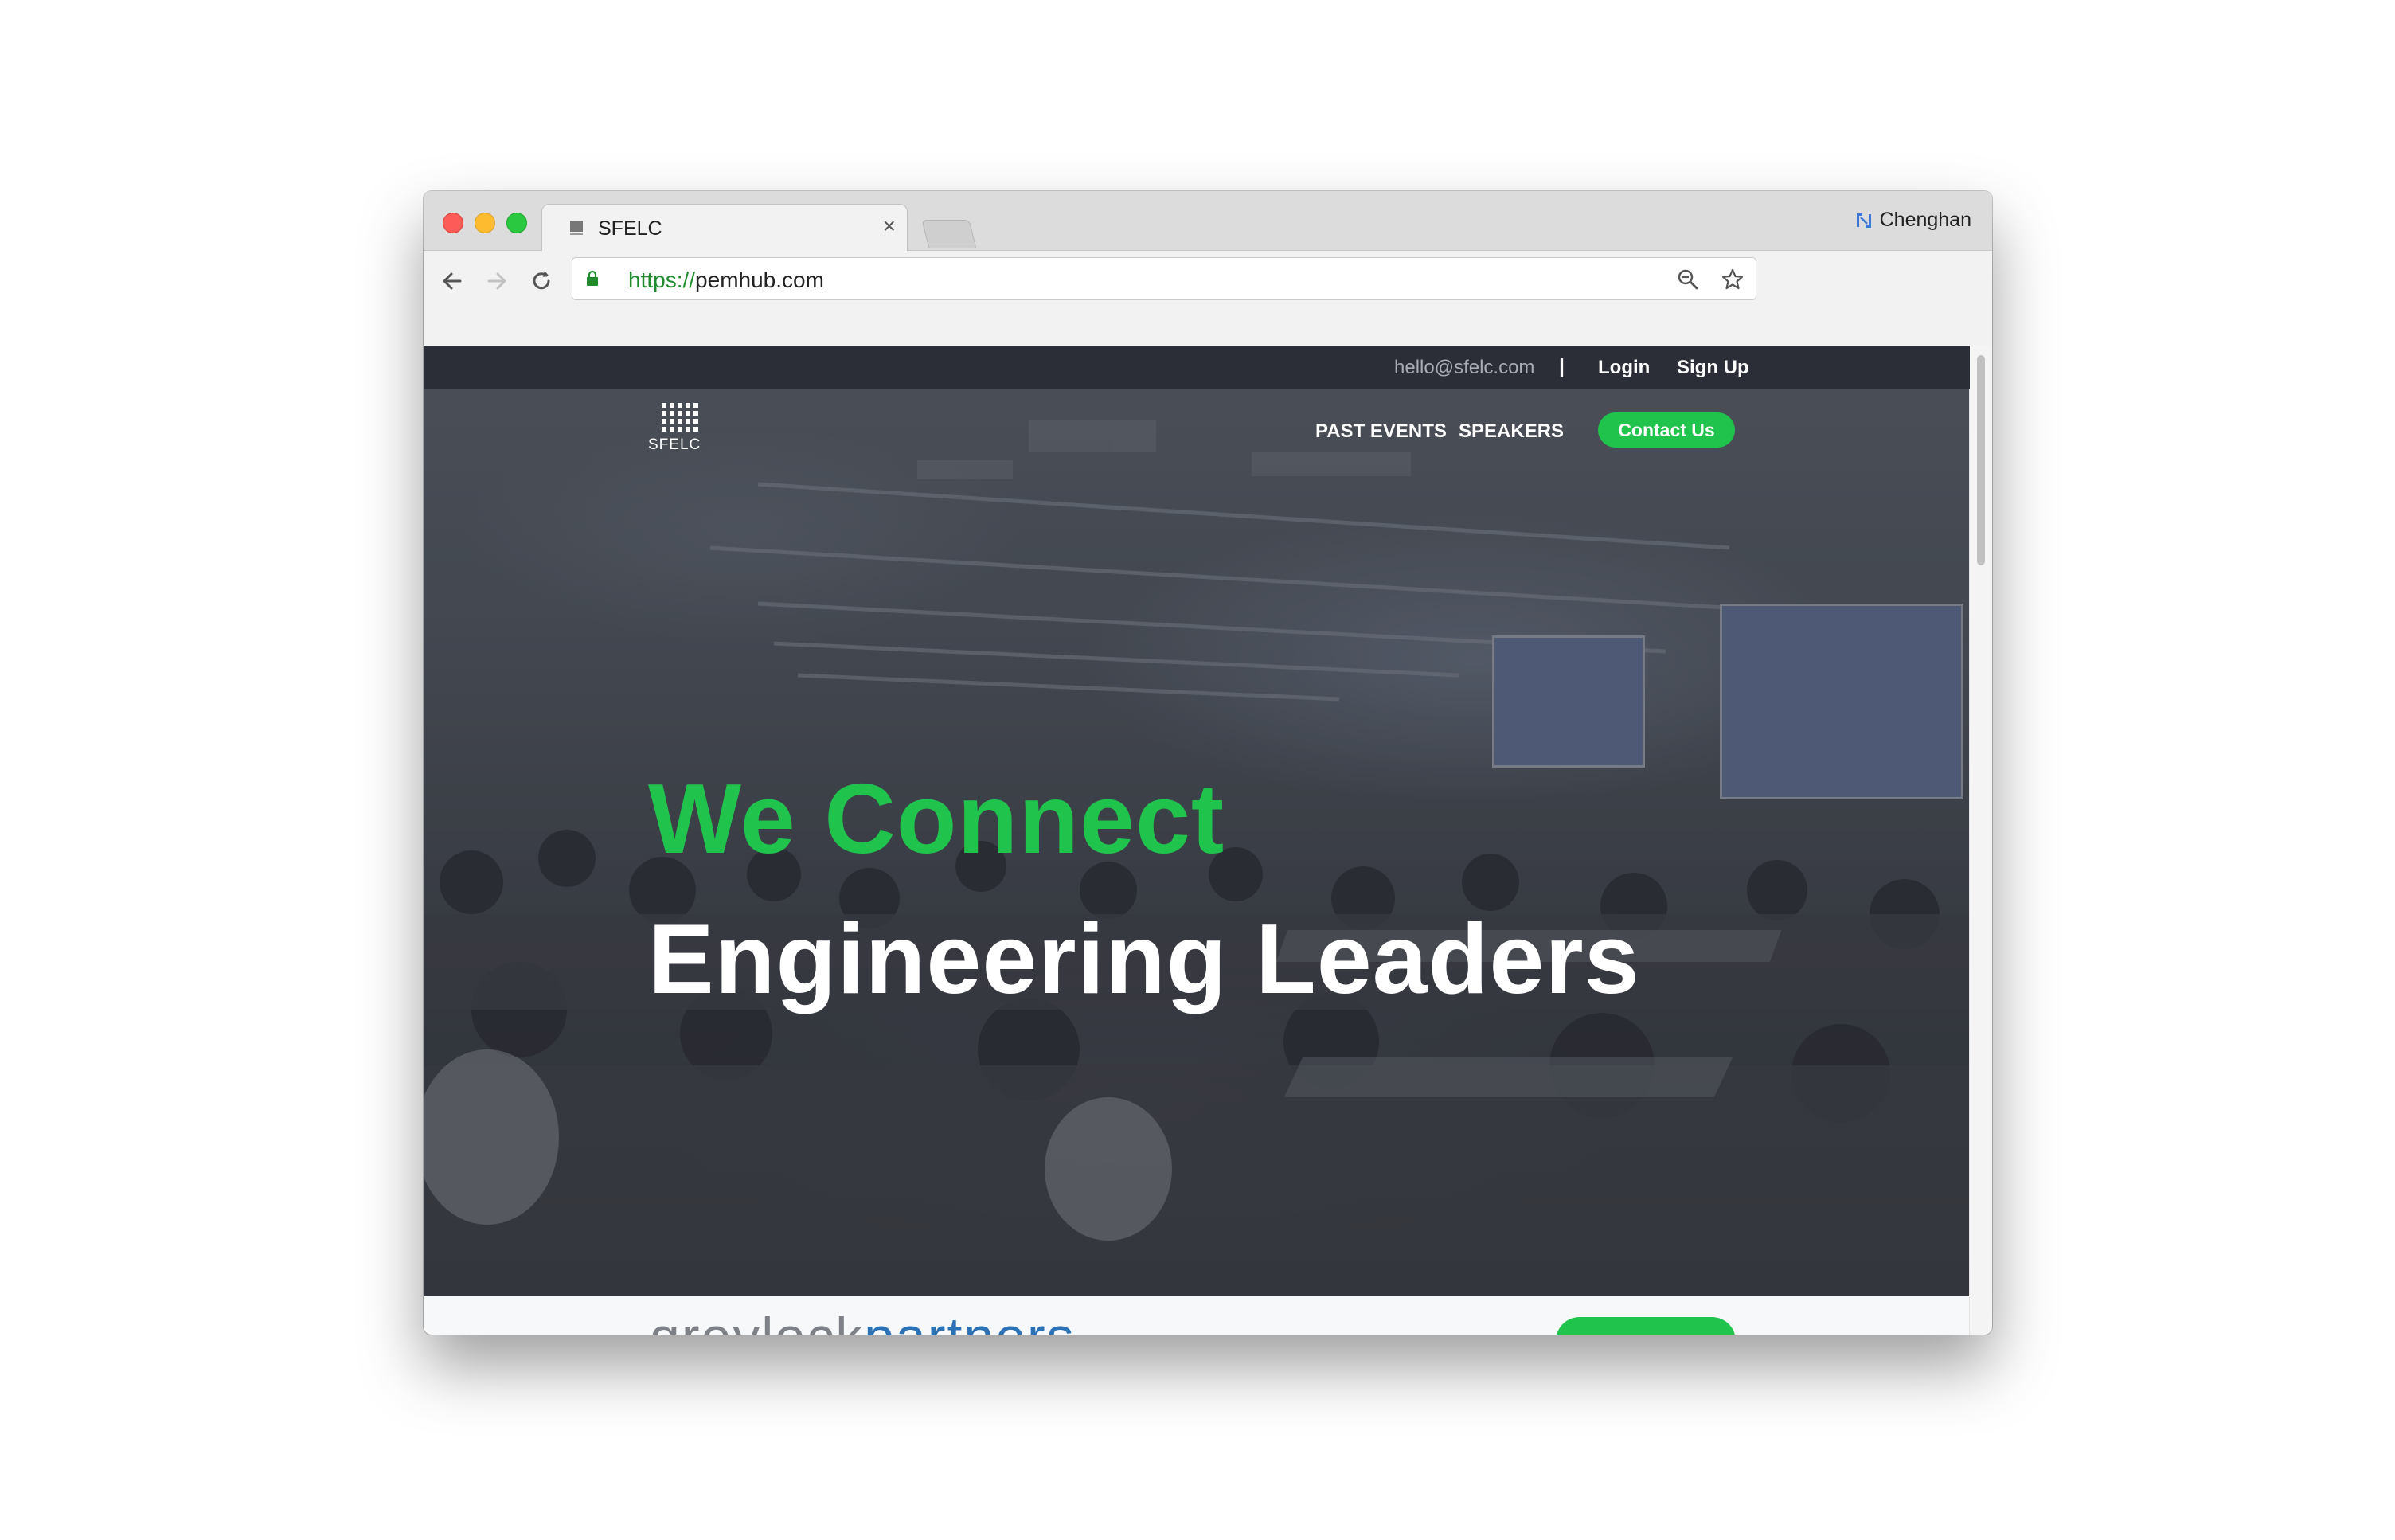 This screenshot has width=2395, height=1540. Describe the element at coordinates (1646, 1326) in the screenshot. I see `partner-cta-button` at that location.